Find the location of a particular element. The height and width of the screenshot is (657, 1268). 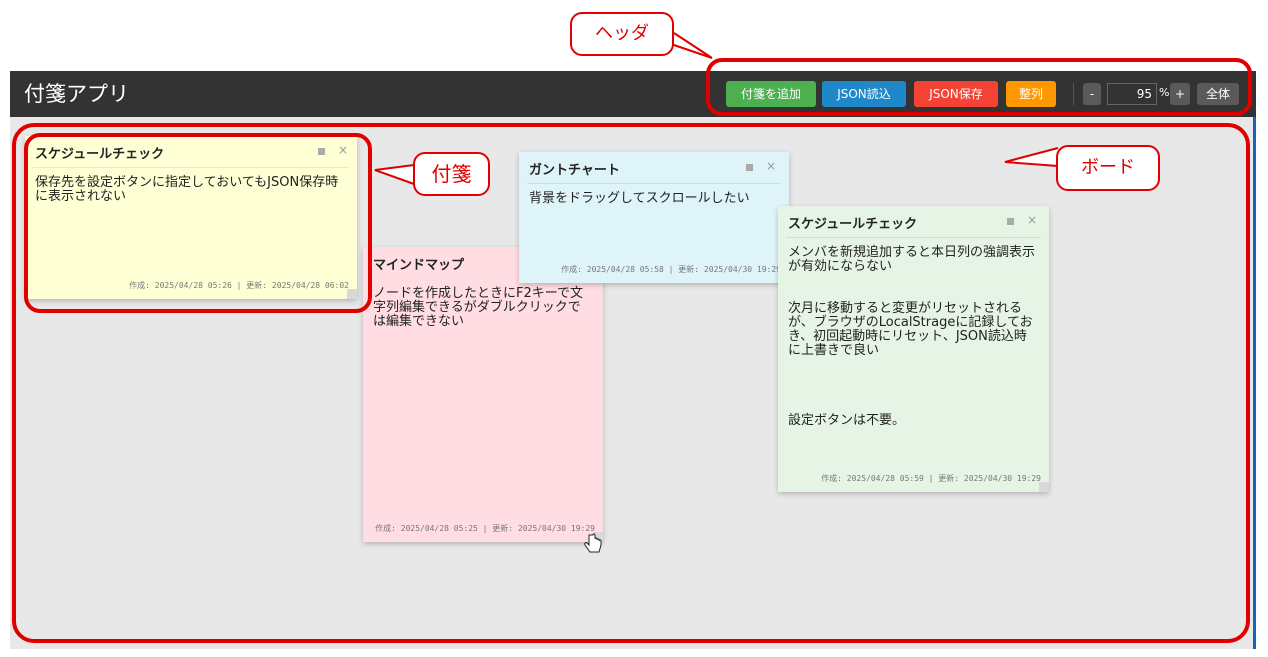

callout-header-label: ヘッダ is located at coordinates (622, 33).